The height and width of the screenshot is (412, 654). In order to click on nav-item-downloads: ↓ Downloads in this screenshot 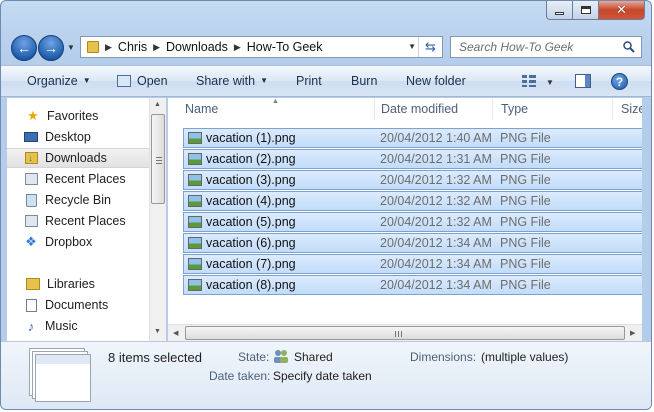, I will do `click(78, 158)`.